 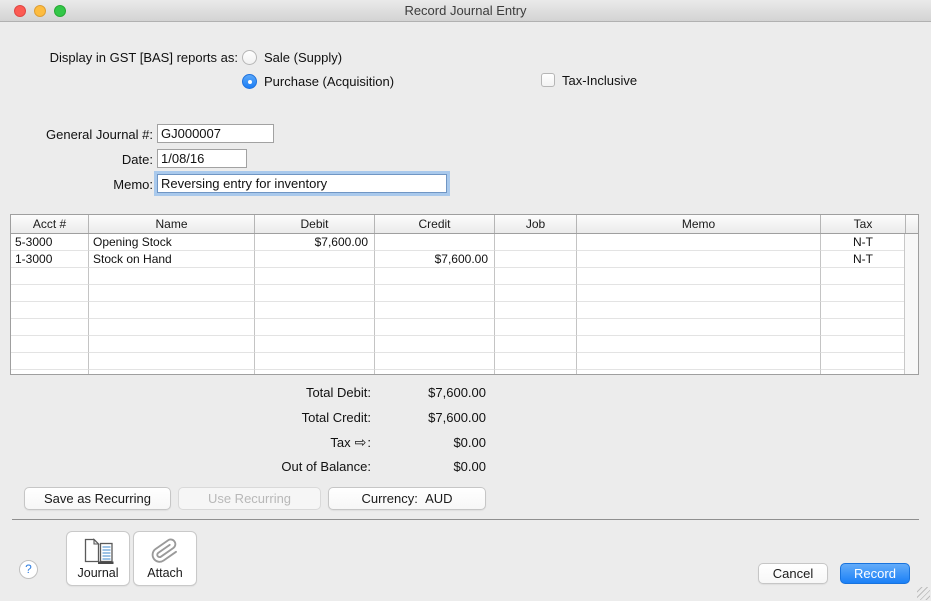 I want to click on tax-total-label: Tax ⇨:, so click(x=350, y=442).